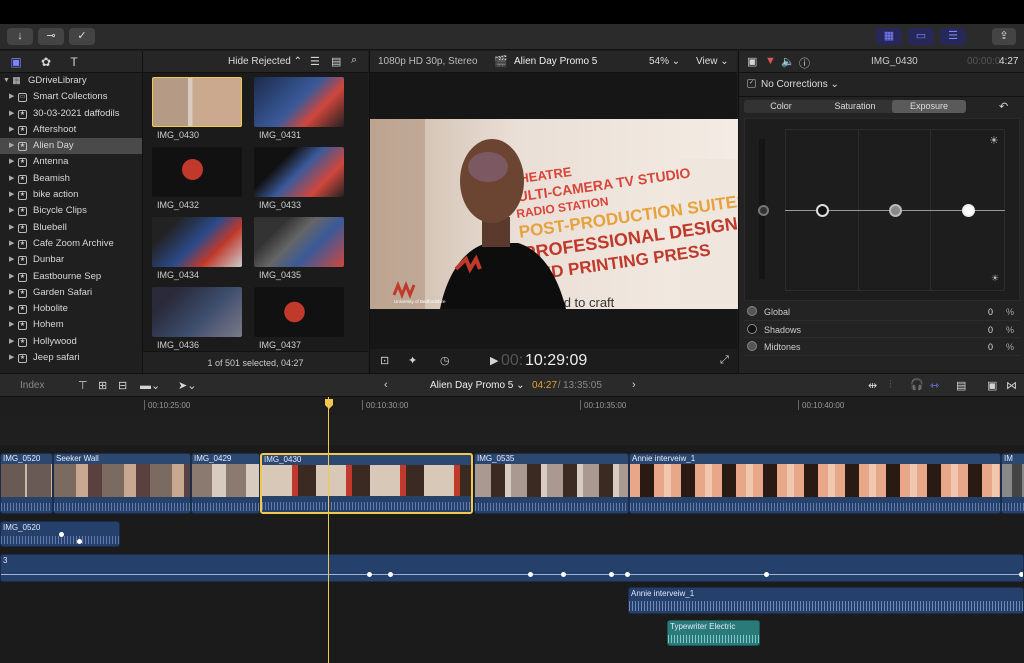 This screenshot has width=1024, height=663. What do you see at coordinates (32, 385) in the screenshot?
I see `index-button: Index` at bounding box center [32, 385].